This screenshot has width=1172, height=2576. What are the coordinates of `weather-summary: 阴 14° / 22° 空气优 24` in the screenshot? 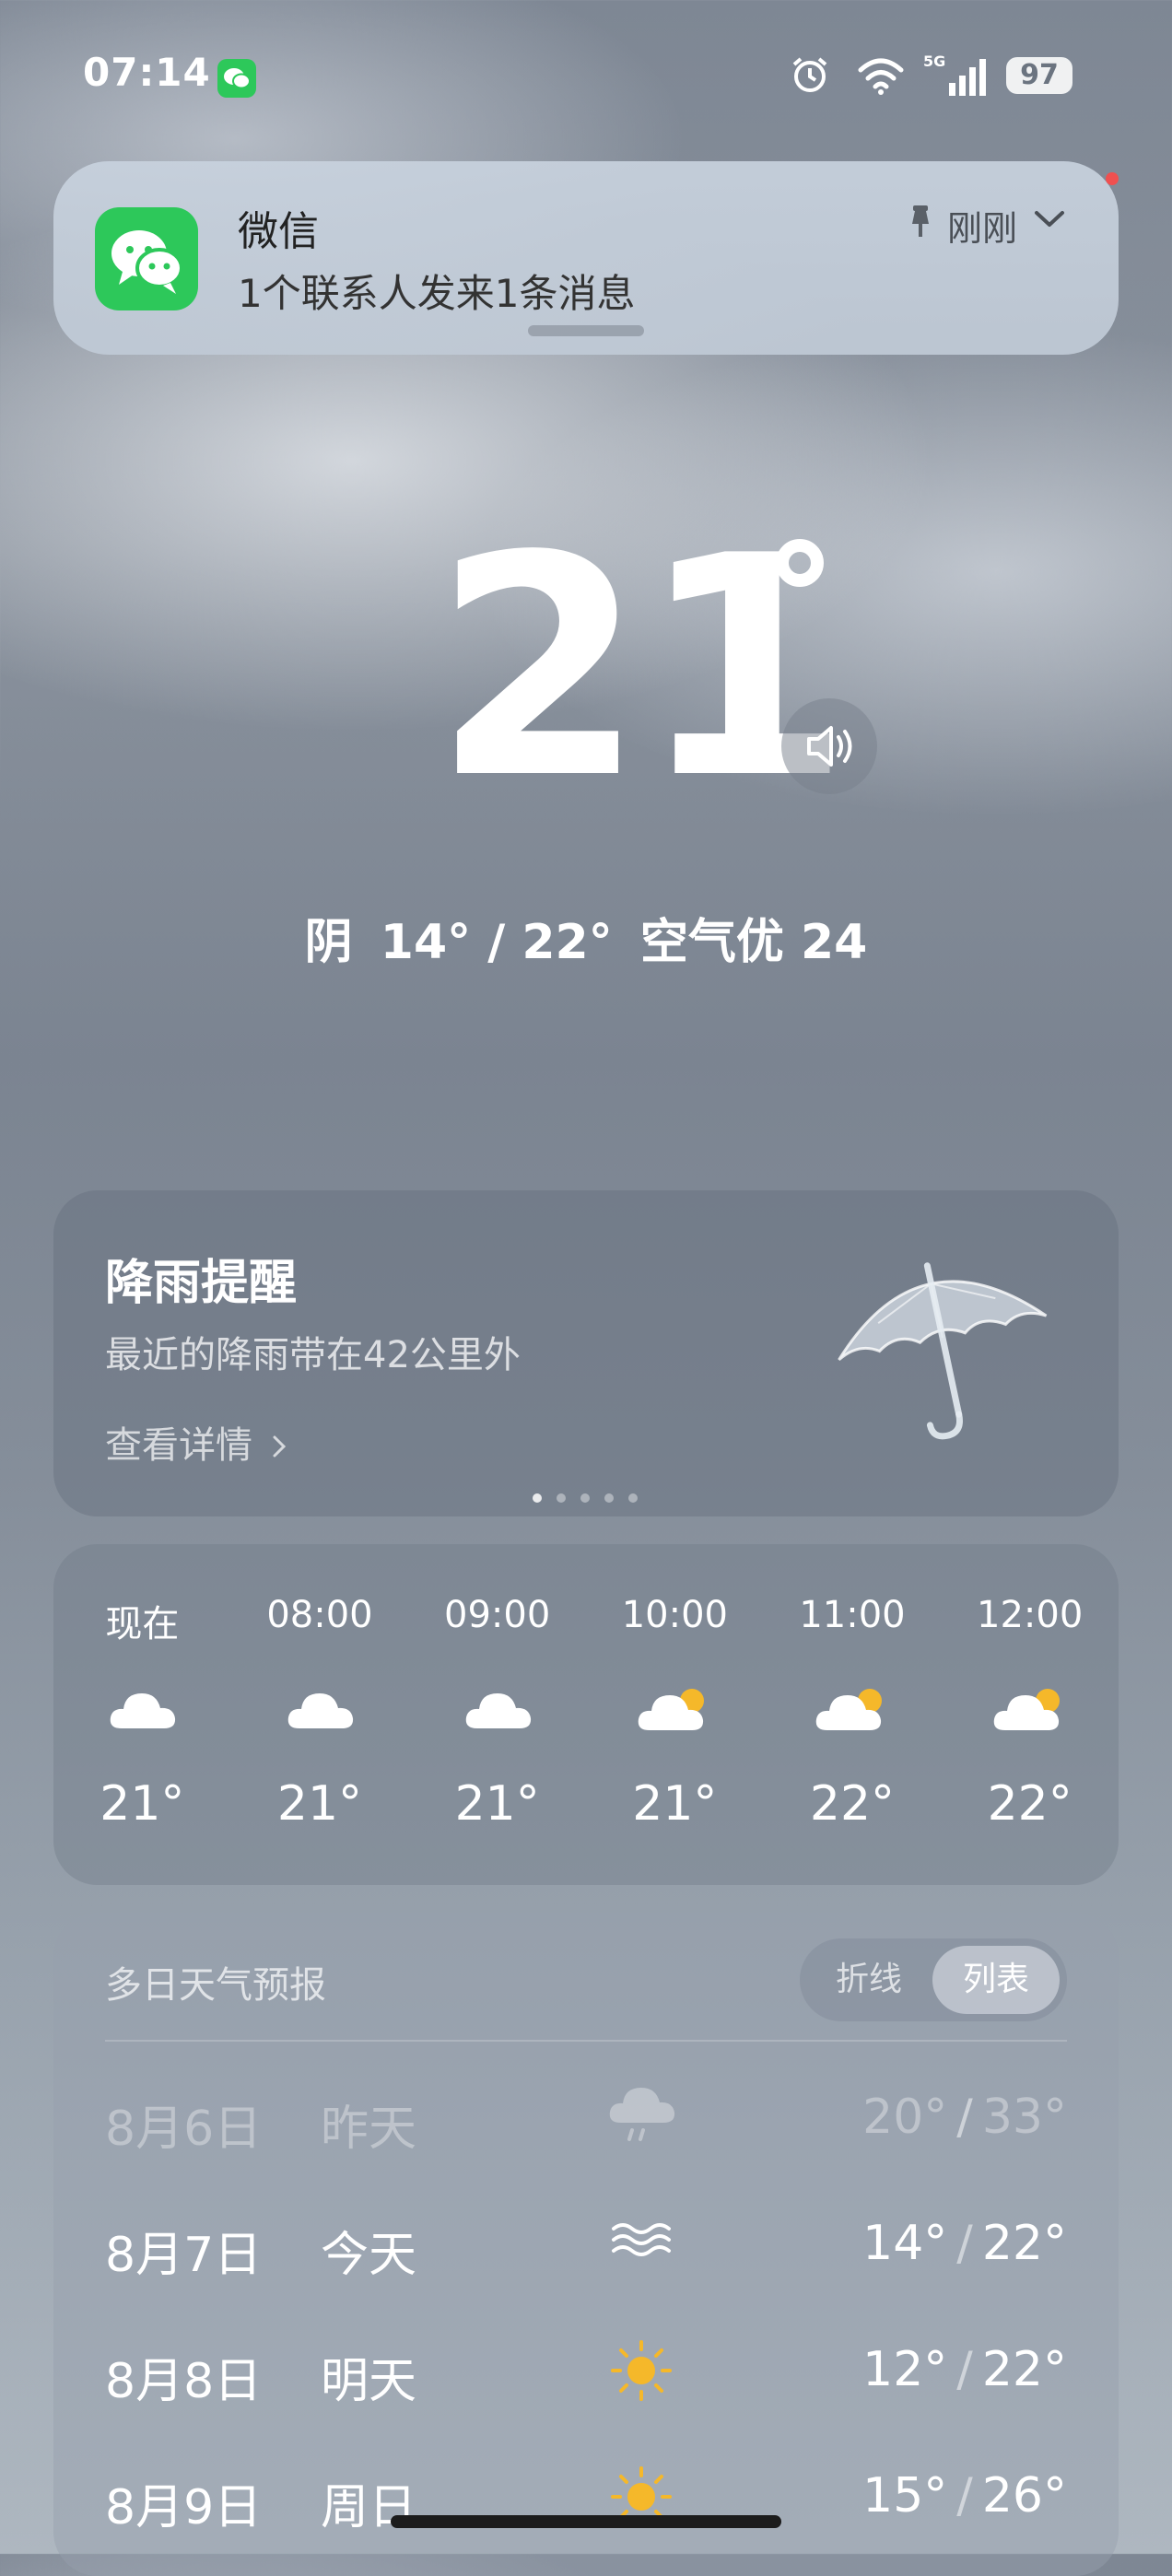 It's located at (586, 937).